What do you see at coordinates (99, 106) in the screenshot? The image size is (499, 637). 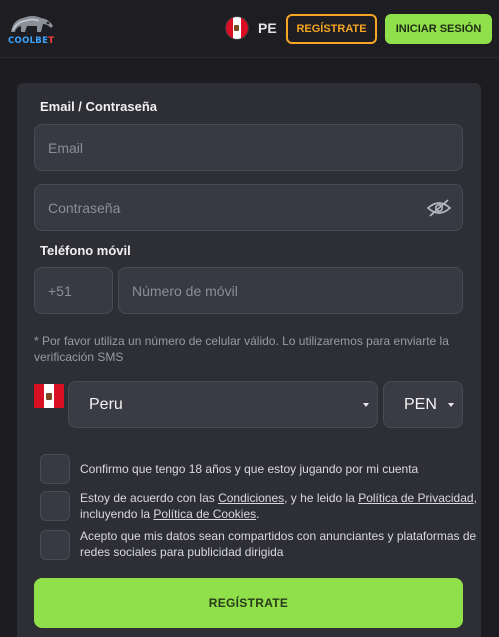 I see `email-section-label: Email / Contraseña` at bounding box center [99, 106].